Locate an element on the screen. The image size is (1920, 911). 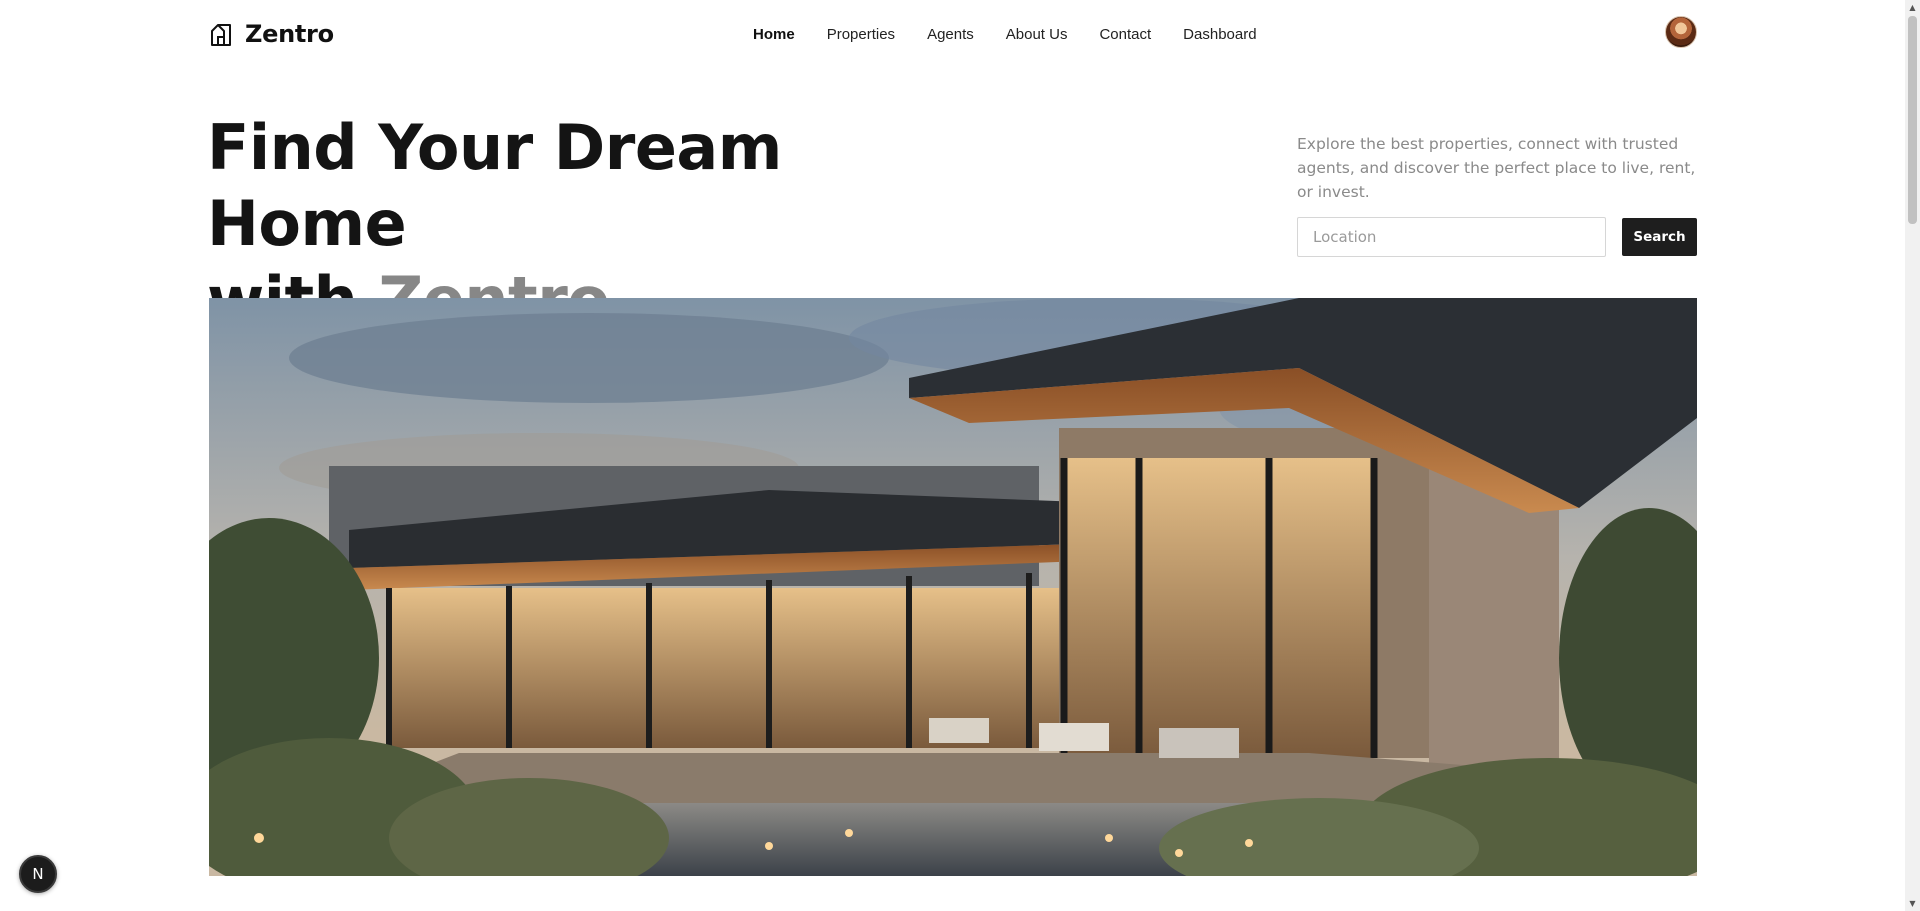
vertical-scrollbar: ▲ ▼ is located at coordinates (1912, 455).